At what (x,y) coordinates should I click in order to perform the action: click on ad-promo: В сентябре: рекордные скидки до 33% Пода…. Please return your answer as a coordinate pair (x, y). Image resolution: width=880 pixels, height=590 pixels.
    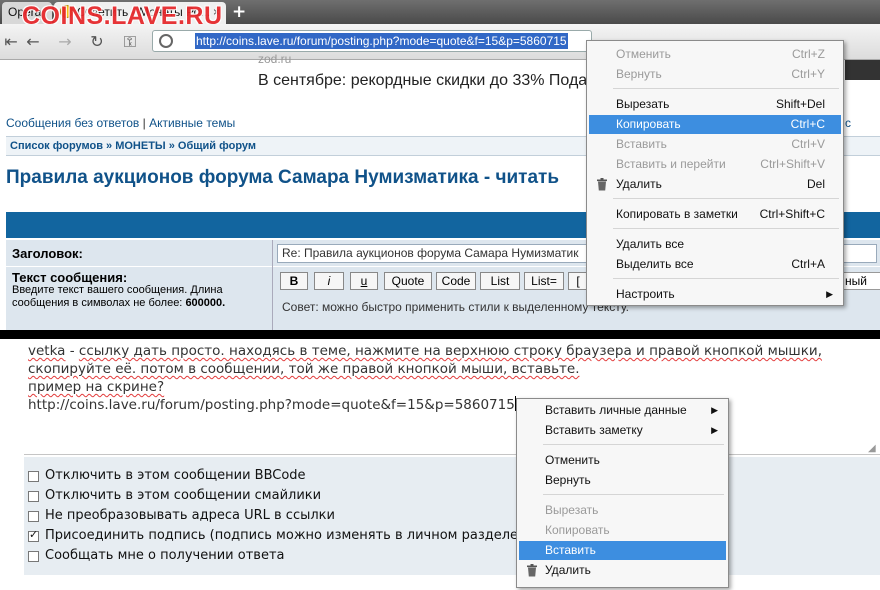
    Looking at the image, I should click on (427, 81).